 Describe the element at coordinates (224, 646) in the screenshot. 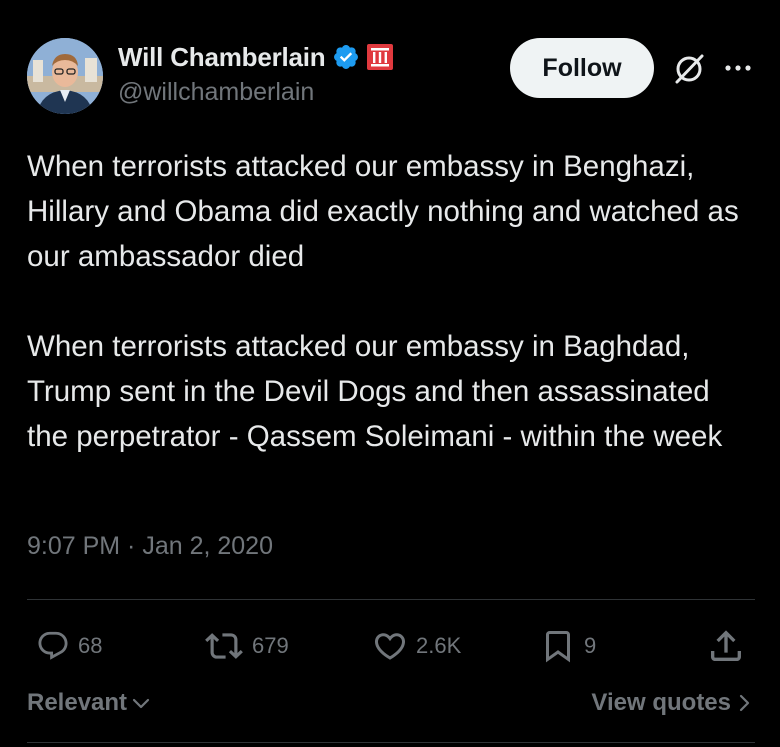

I see `repost-icon` at that location.